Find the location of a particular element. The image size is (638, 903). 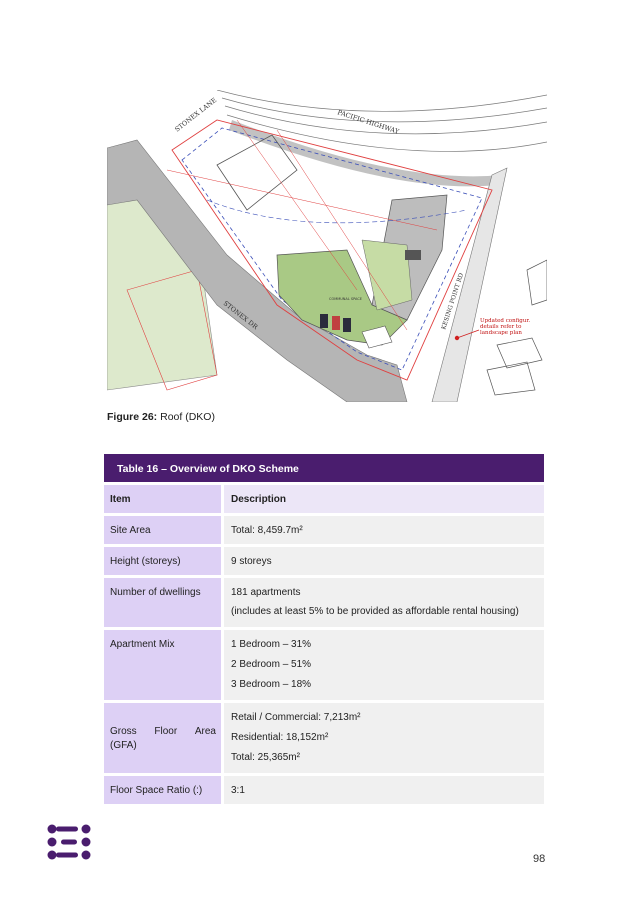

gfa-label-top: Gross Floor Area is located at coordinates (163, 731).